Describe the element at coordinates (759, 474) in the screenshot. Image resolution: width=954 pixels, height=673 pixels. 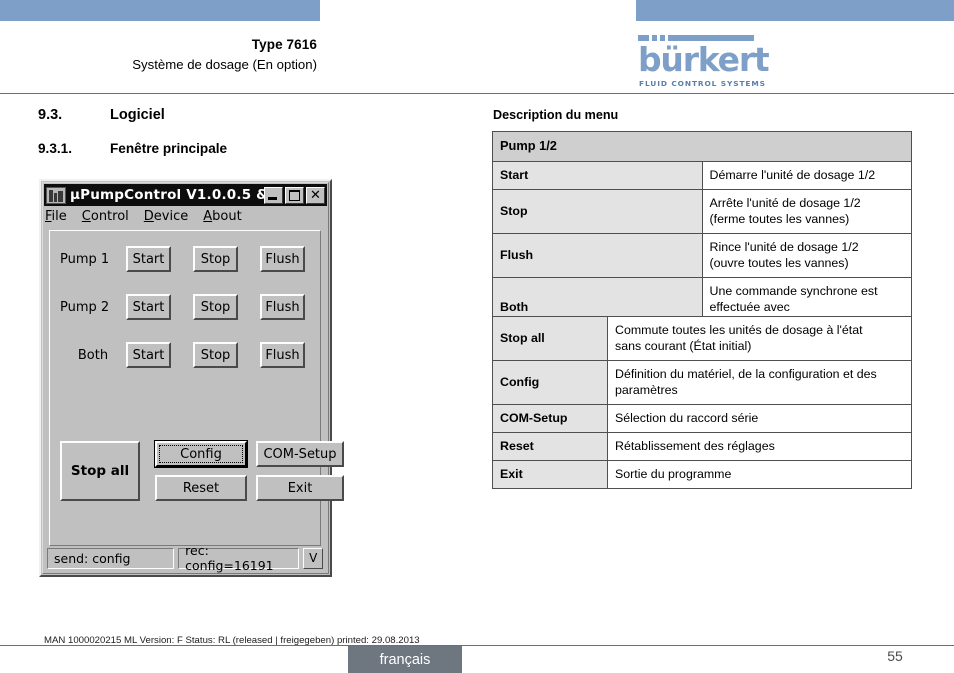
I see `table2-value-exit: Sortie du programme` at that location.